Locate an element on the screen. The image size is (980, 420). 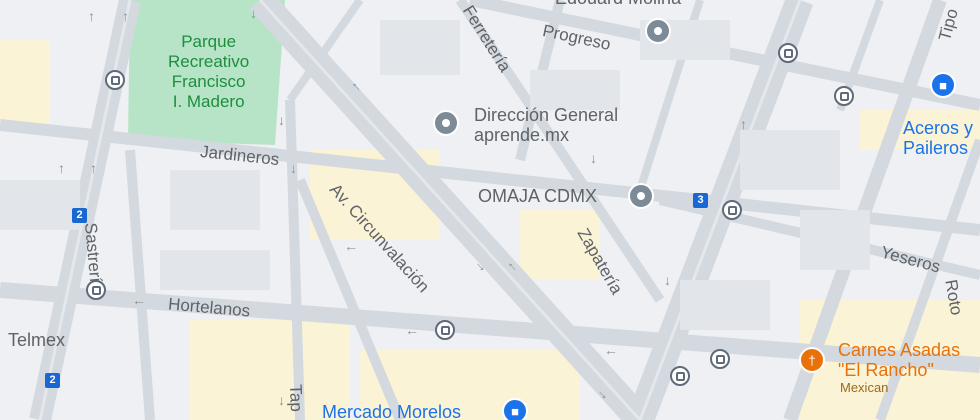
place-aceros: Aceros y Paileros is located at coordinates (938, 138).